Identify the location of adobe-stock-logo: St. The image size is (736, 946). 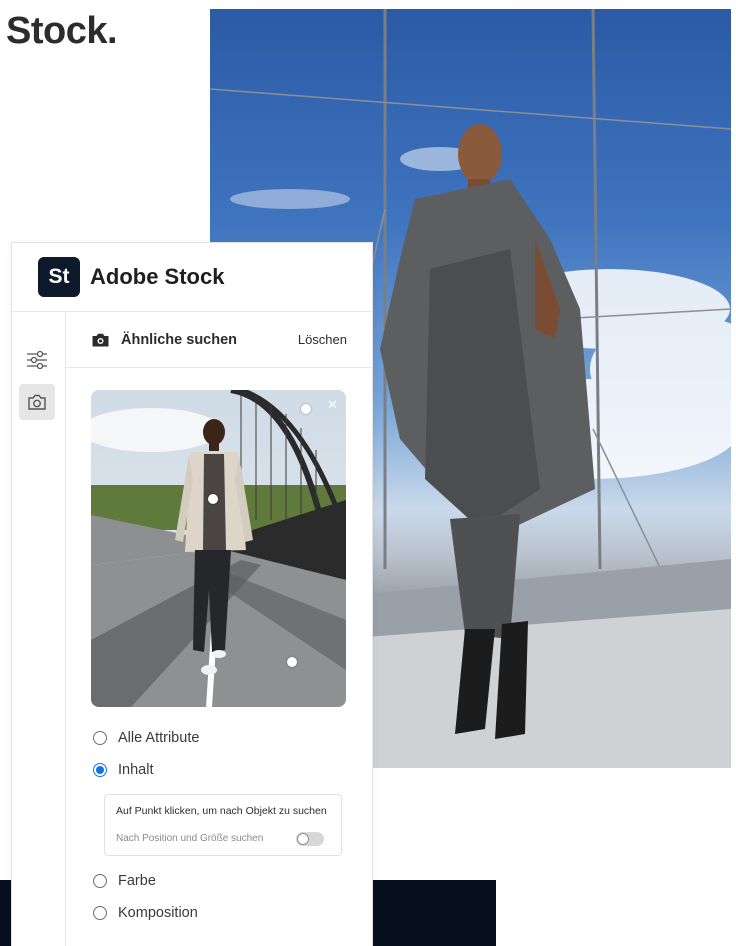
(59, 277).